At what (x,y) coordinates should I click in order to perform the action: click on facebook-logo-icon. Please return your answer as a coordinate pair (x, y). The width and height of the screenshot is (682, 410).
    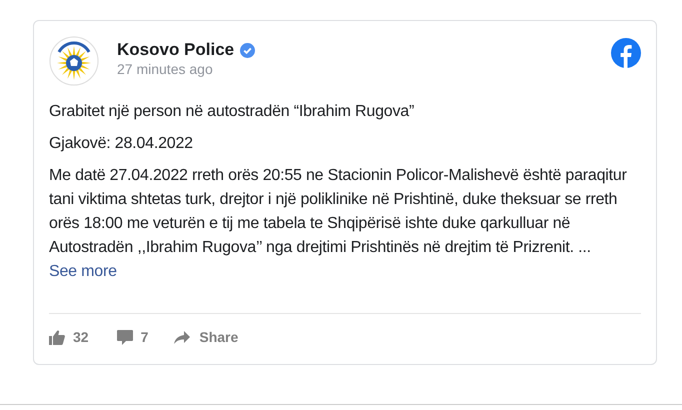
    Looking at the image, I should click on (626, 53).